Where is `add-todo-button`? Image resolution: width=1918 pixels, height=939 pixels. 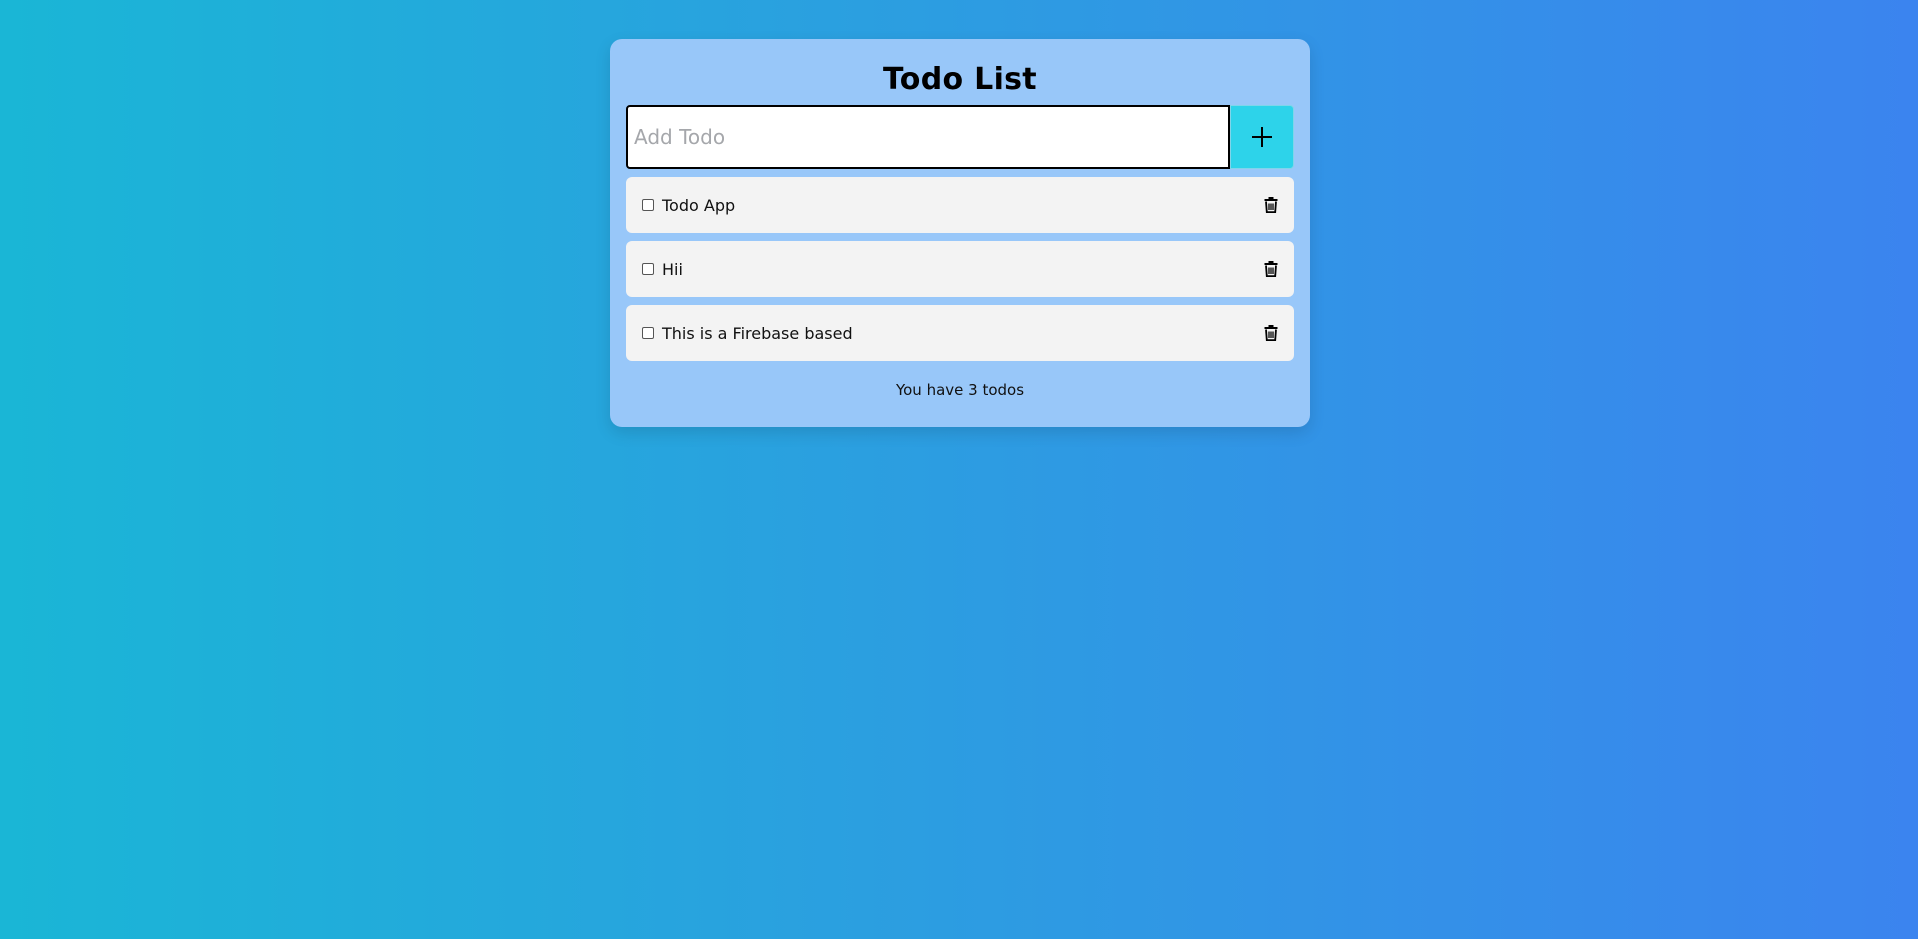 add-todo-button is located at coordinates (1262, 137).